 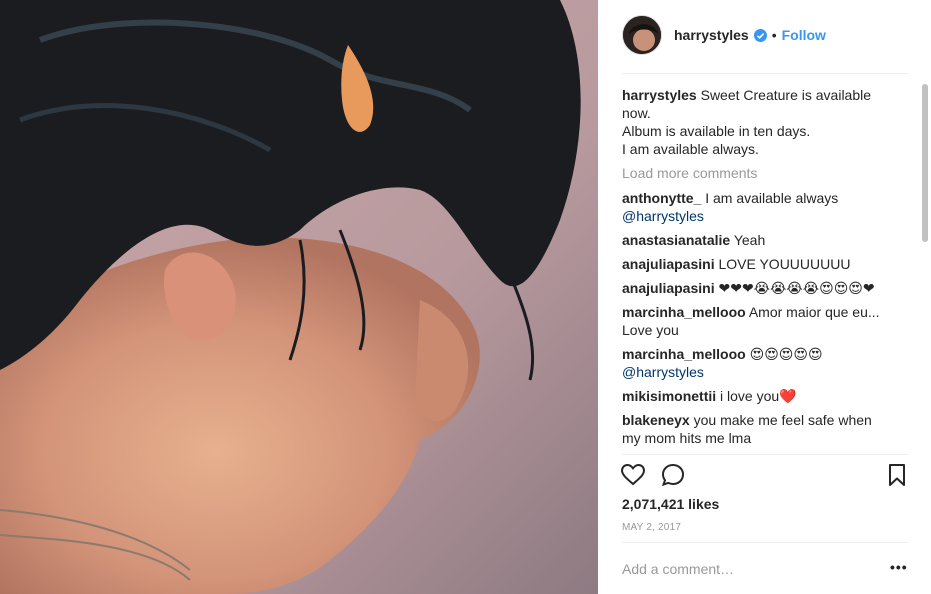 I want to click on comment-item: mikisimonettii i love you❤️, so click(x=757, y=396).